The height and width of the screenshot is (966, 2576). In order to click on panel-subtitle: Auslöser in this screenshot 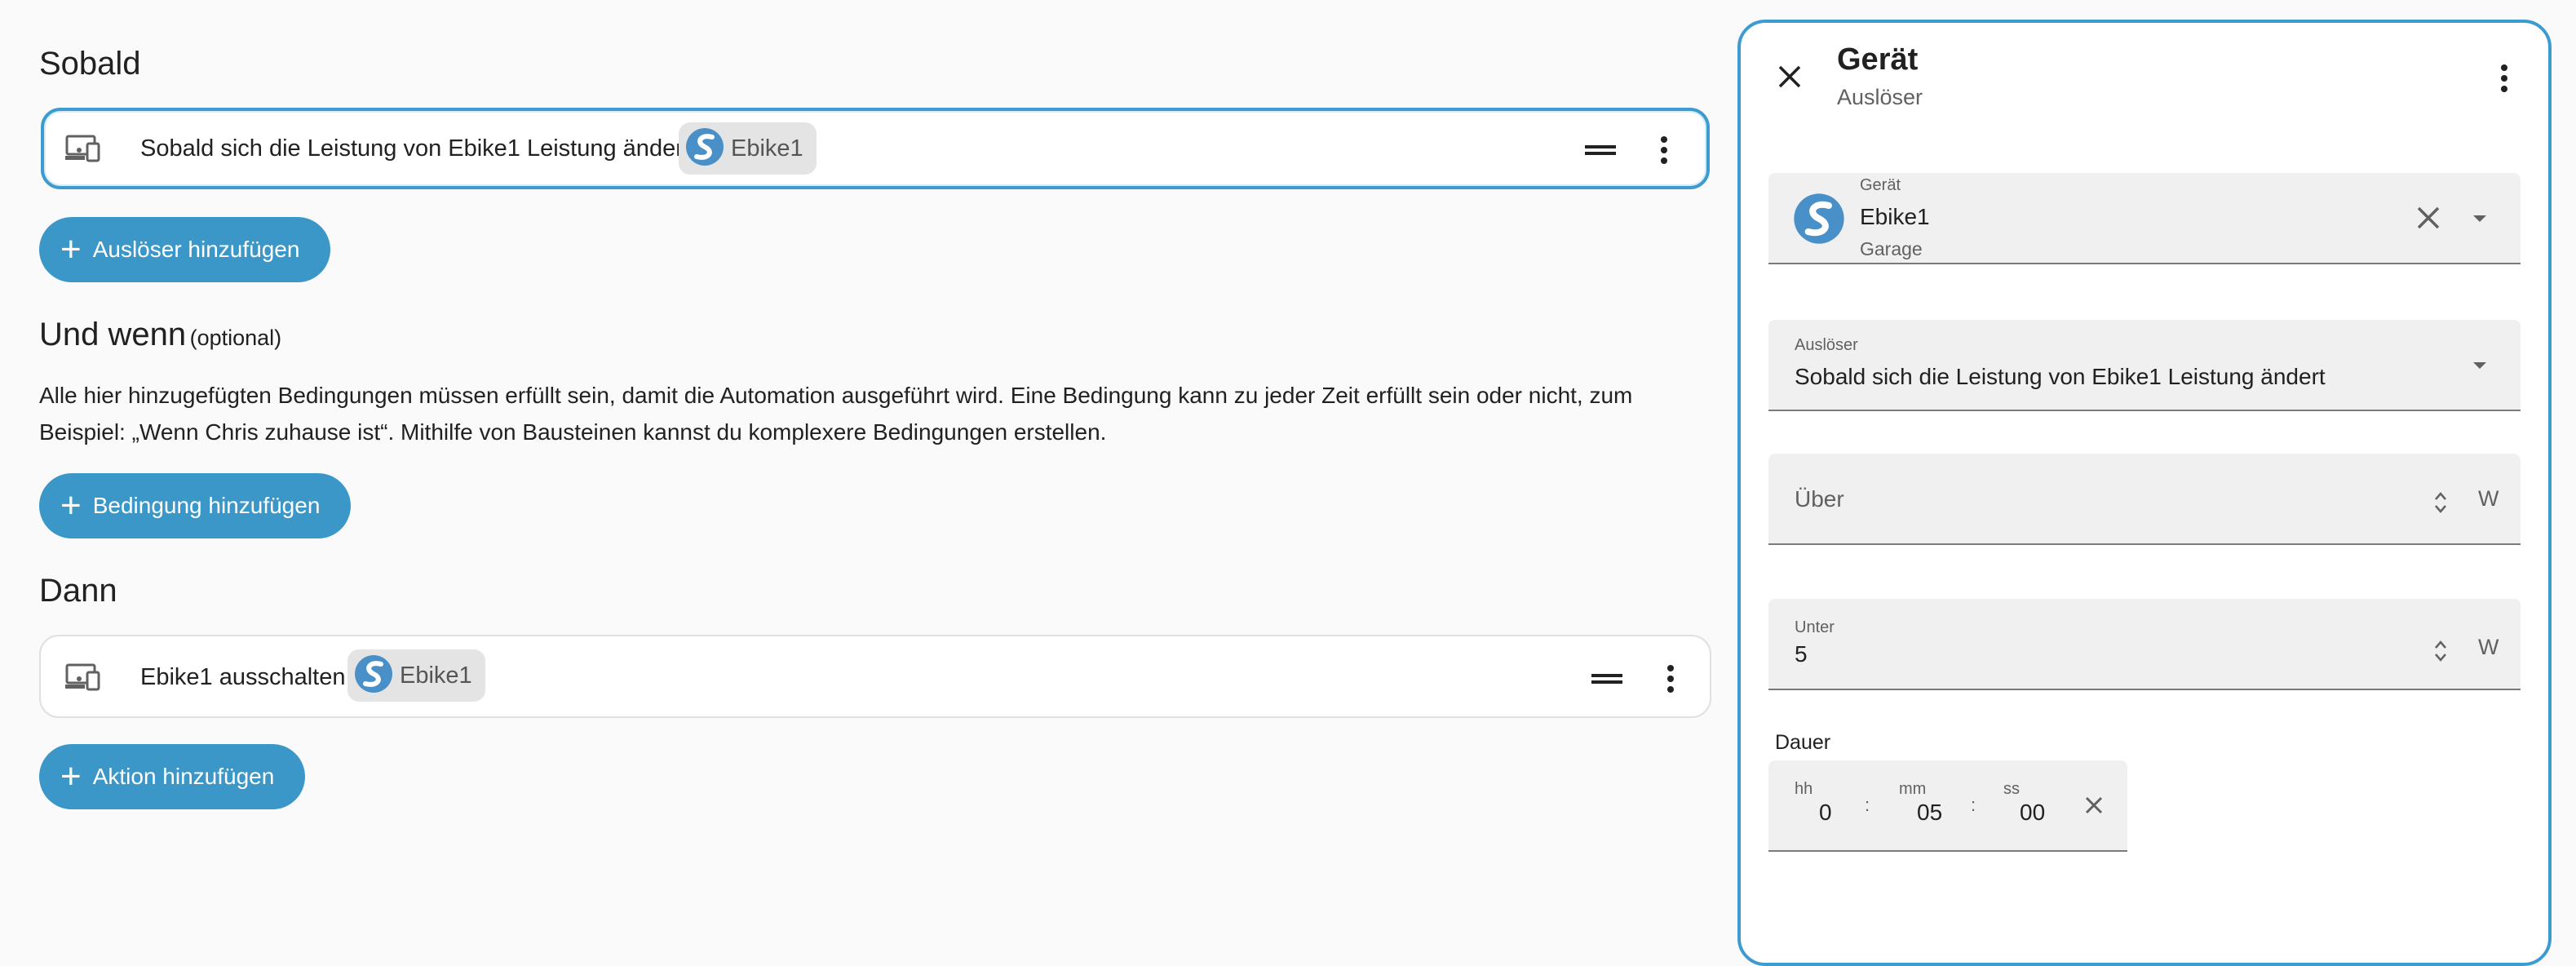, I will do `click(1880, 97)`.